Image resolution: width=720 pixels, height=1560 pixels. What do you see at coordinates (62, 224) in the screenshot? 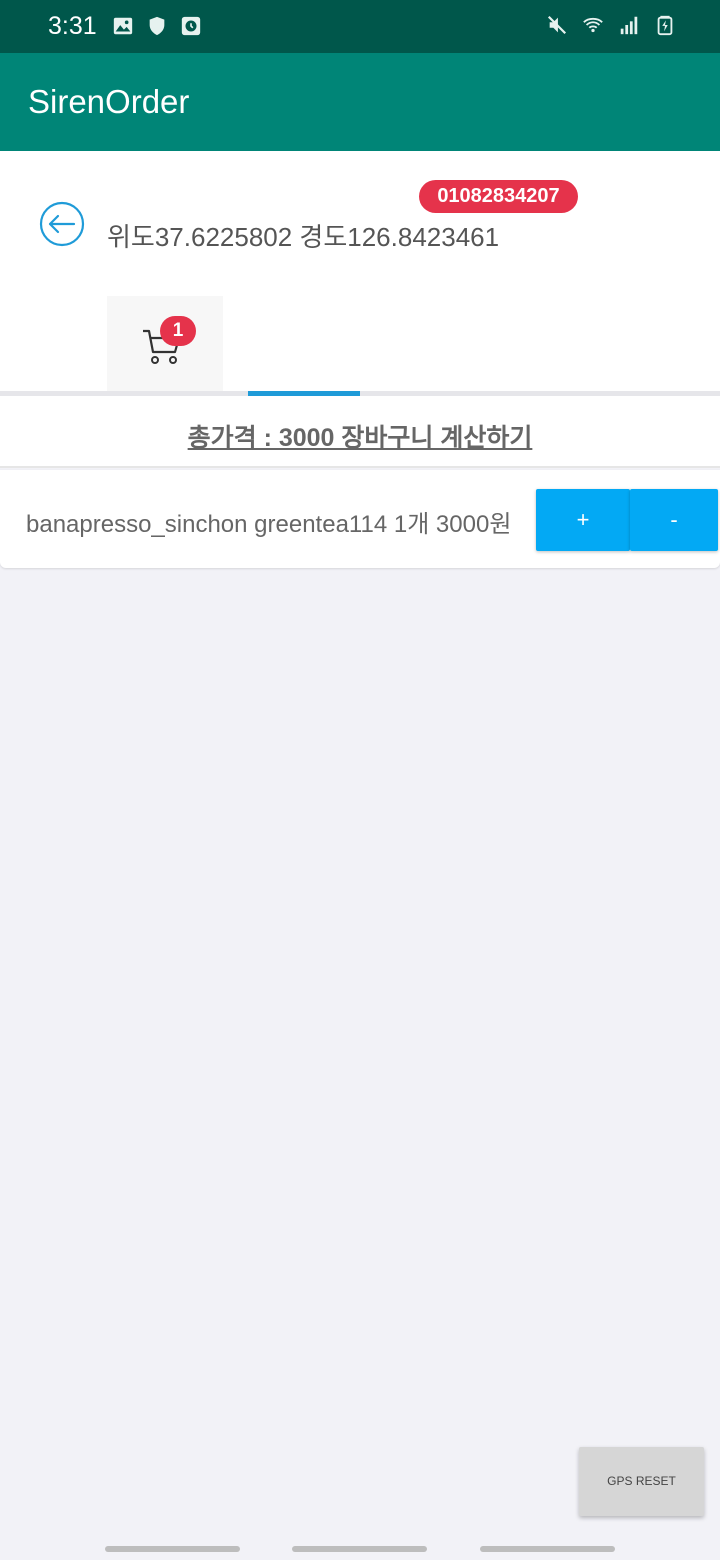
I see `back-arrow-icon` at bounding box center [62, 224].